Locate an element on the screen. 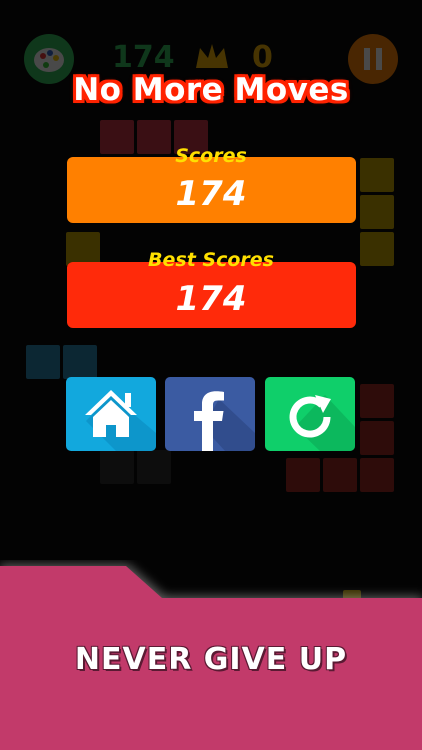 The image size is (422, 750). best-score-value: 174 is located at coordinates (211, 299).